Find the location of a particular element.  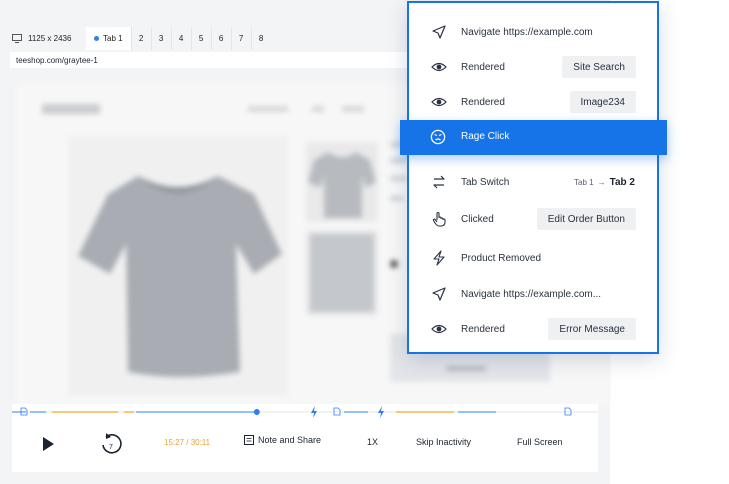

color-swatch is located at coordinates (394, 264).